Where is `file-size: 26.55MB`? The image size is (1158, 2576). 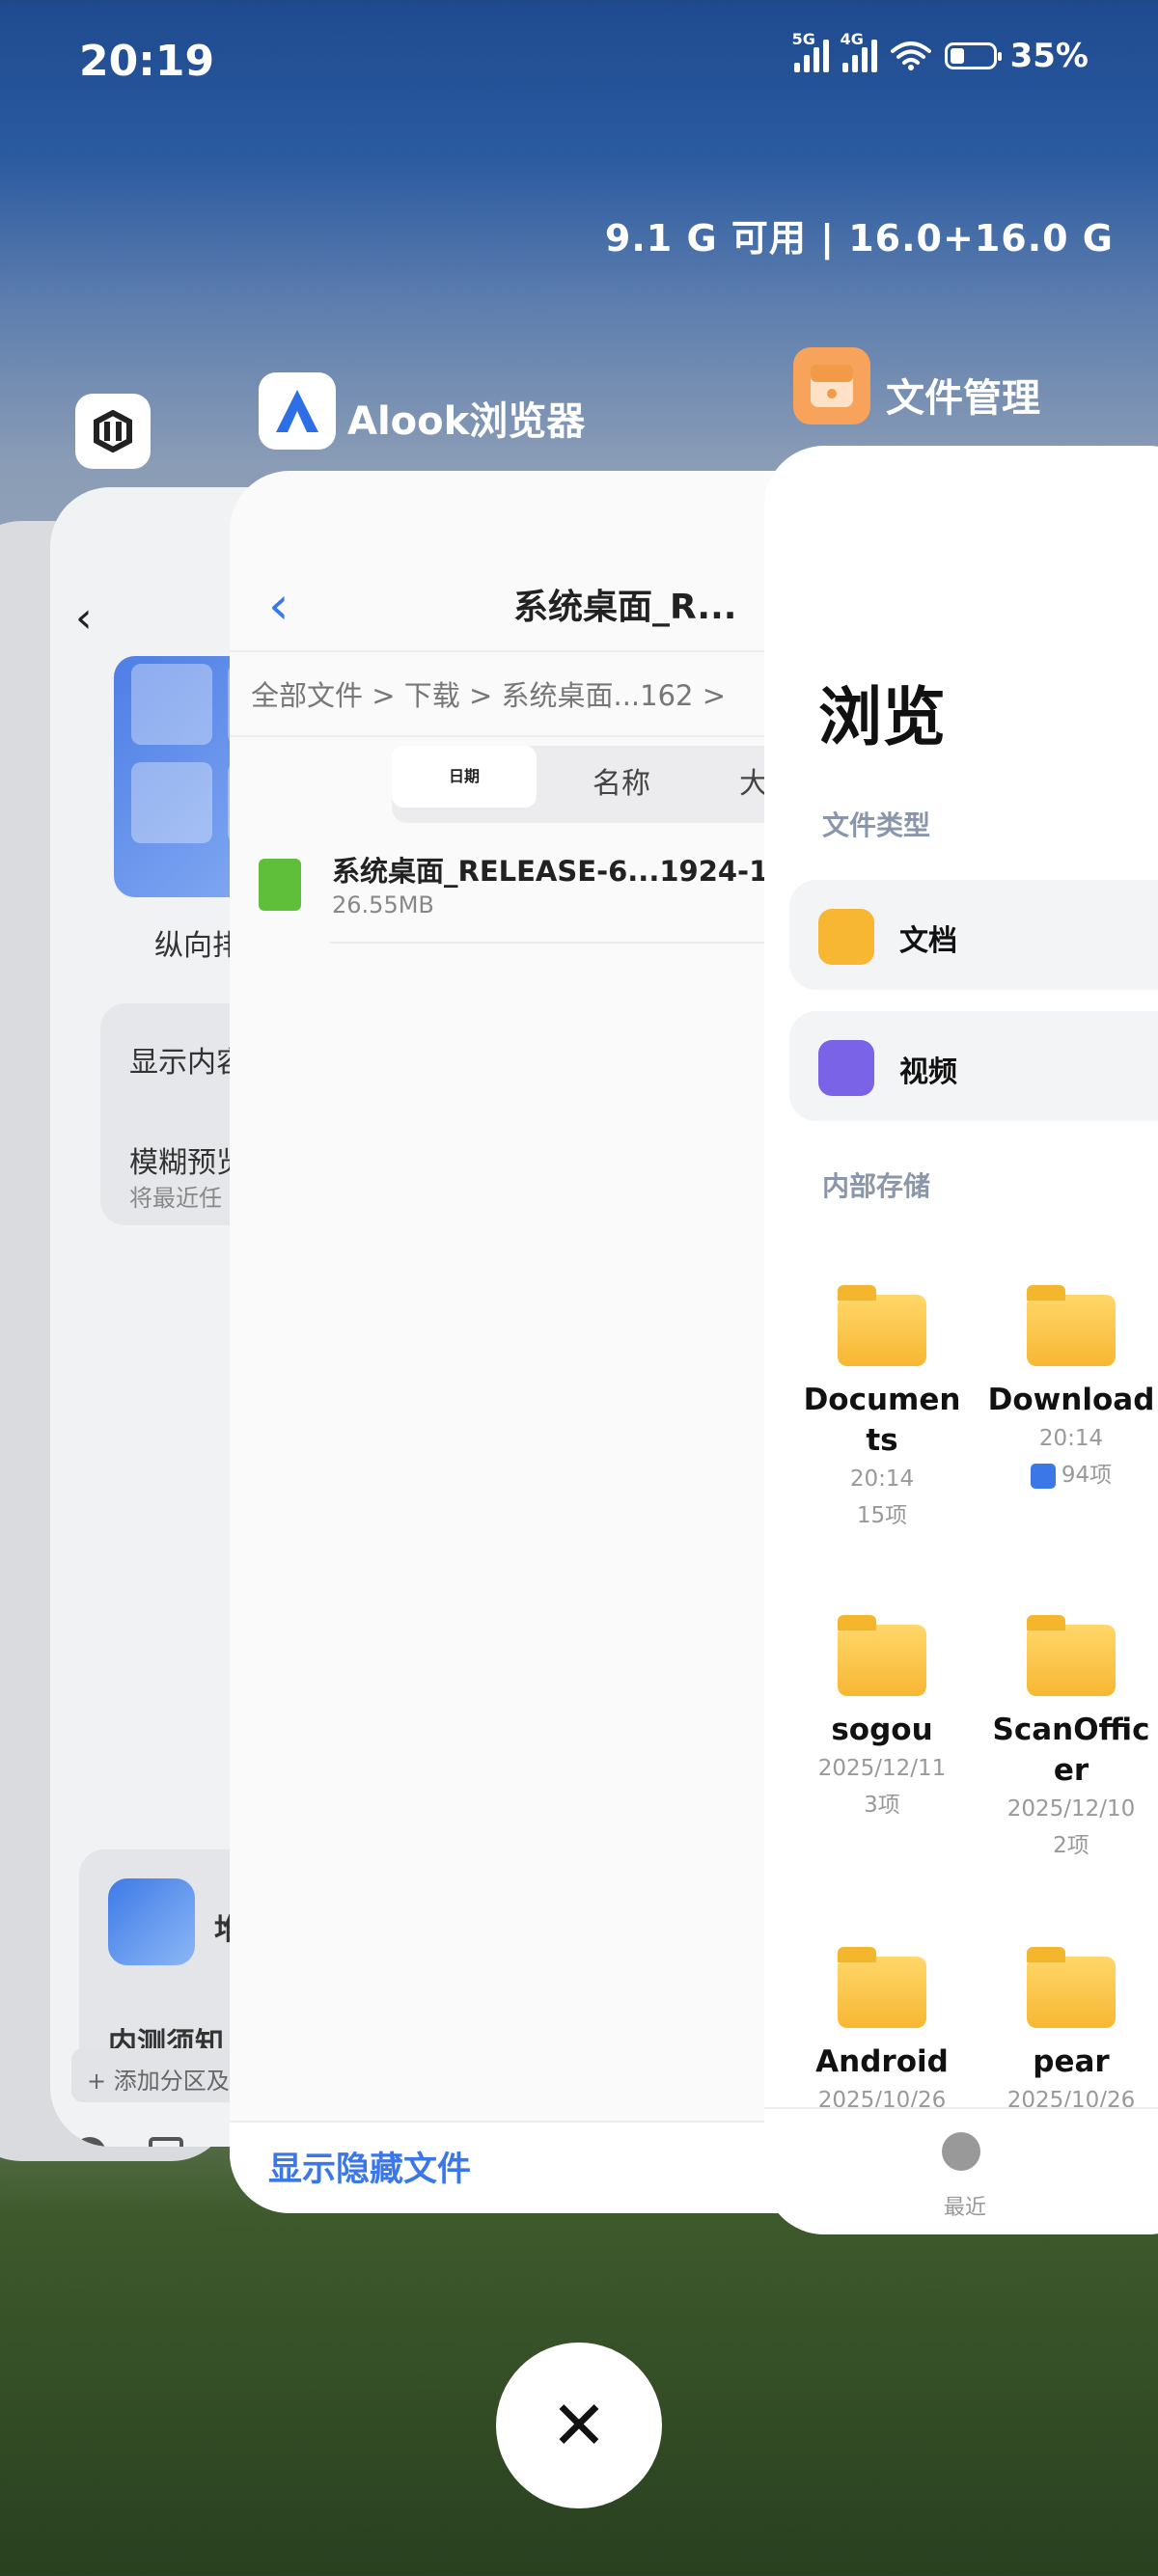 file-size: 26.55MB is located at coordinates (383, 905).